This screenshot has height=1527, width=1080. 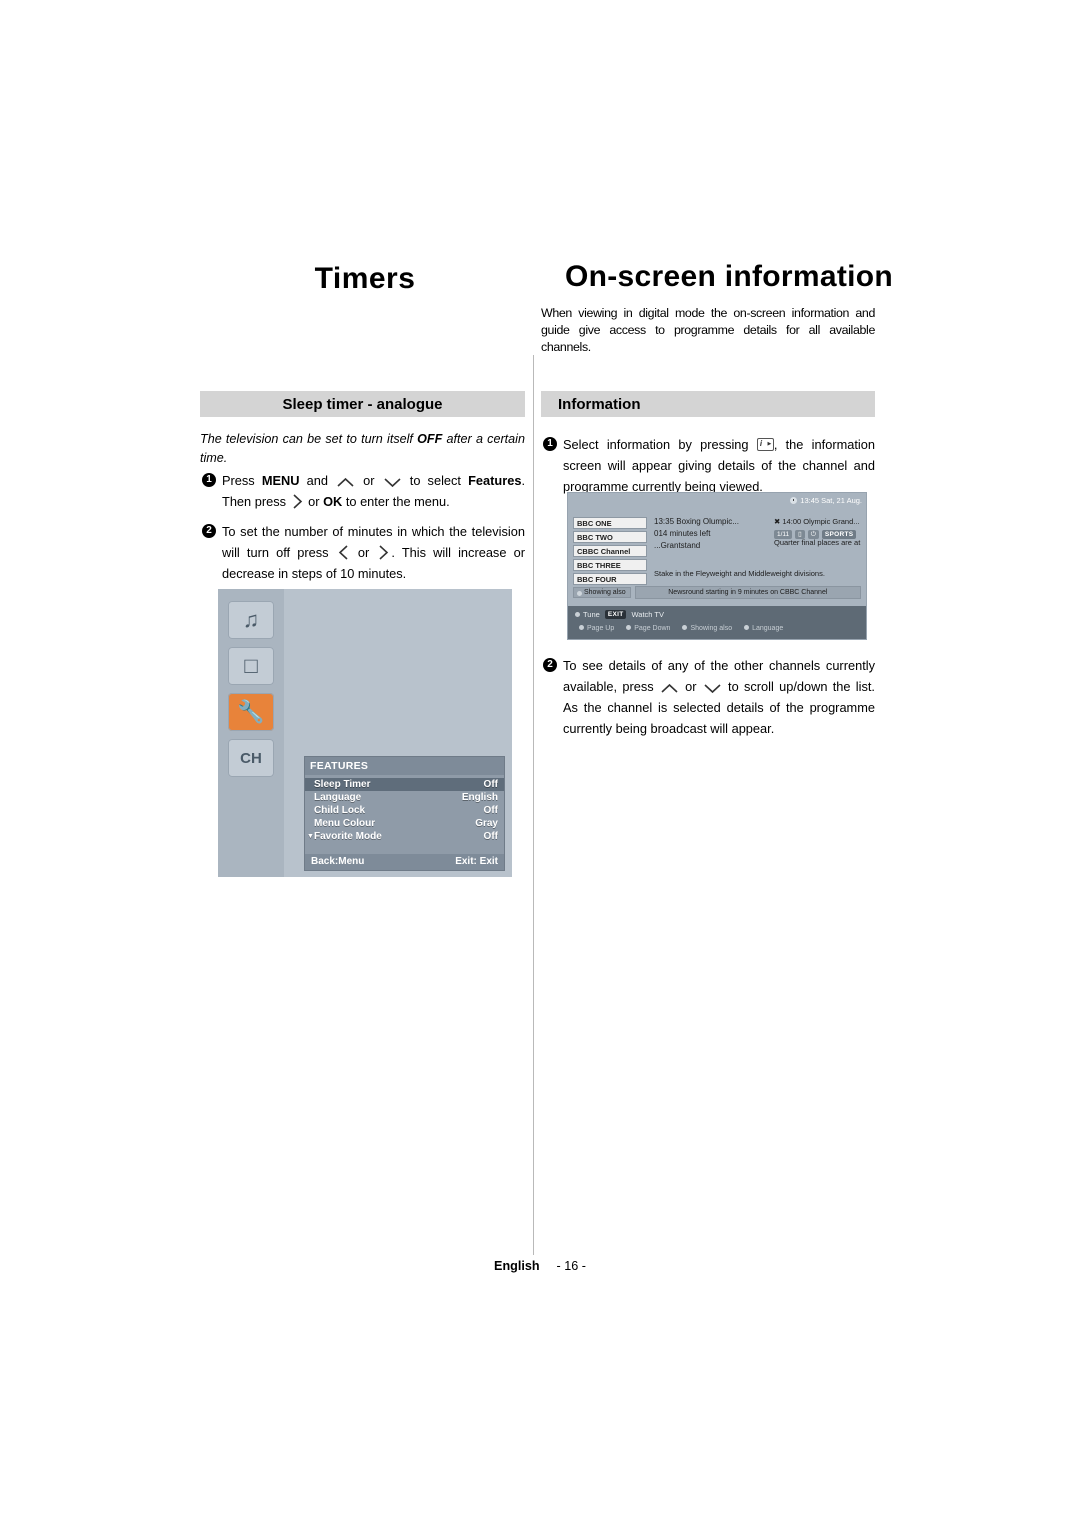 I want to click on s1-t1: Press, so click(x=242, y=480).